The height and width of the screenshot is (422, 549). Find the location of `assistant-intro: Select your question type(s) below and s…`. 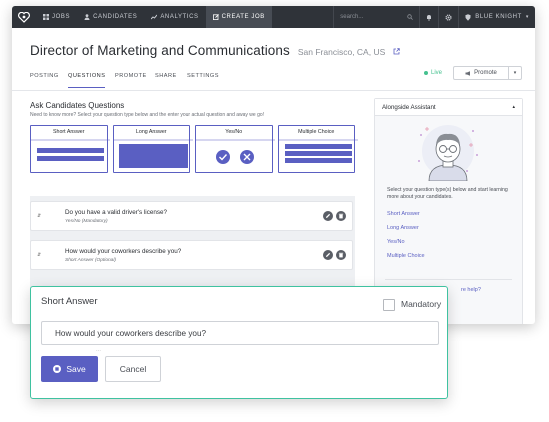

assistant-intro: Select your question type(s) below and s… is located at coordinates (447, 193).